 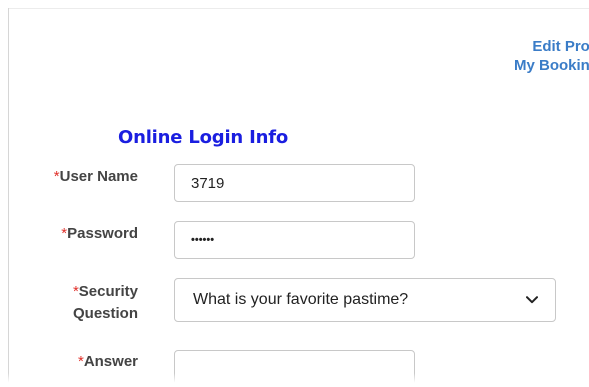 What do you see at coordinates (105, 313) in the screenshot?
I see `security-question-label-line2: Question` at bounding box center [105, 313].